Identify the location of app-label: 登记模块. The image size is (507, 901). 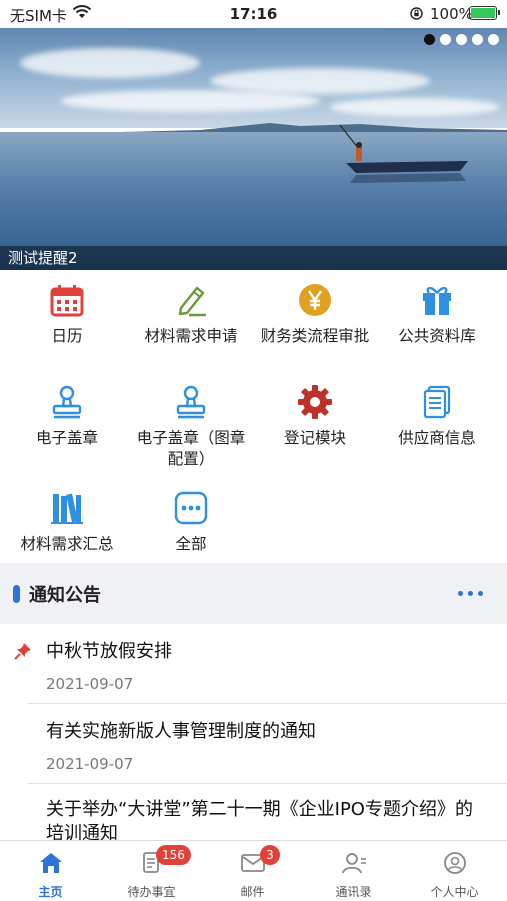
(314, 438).